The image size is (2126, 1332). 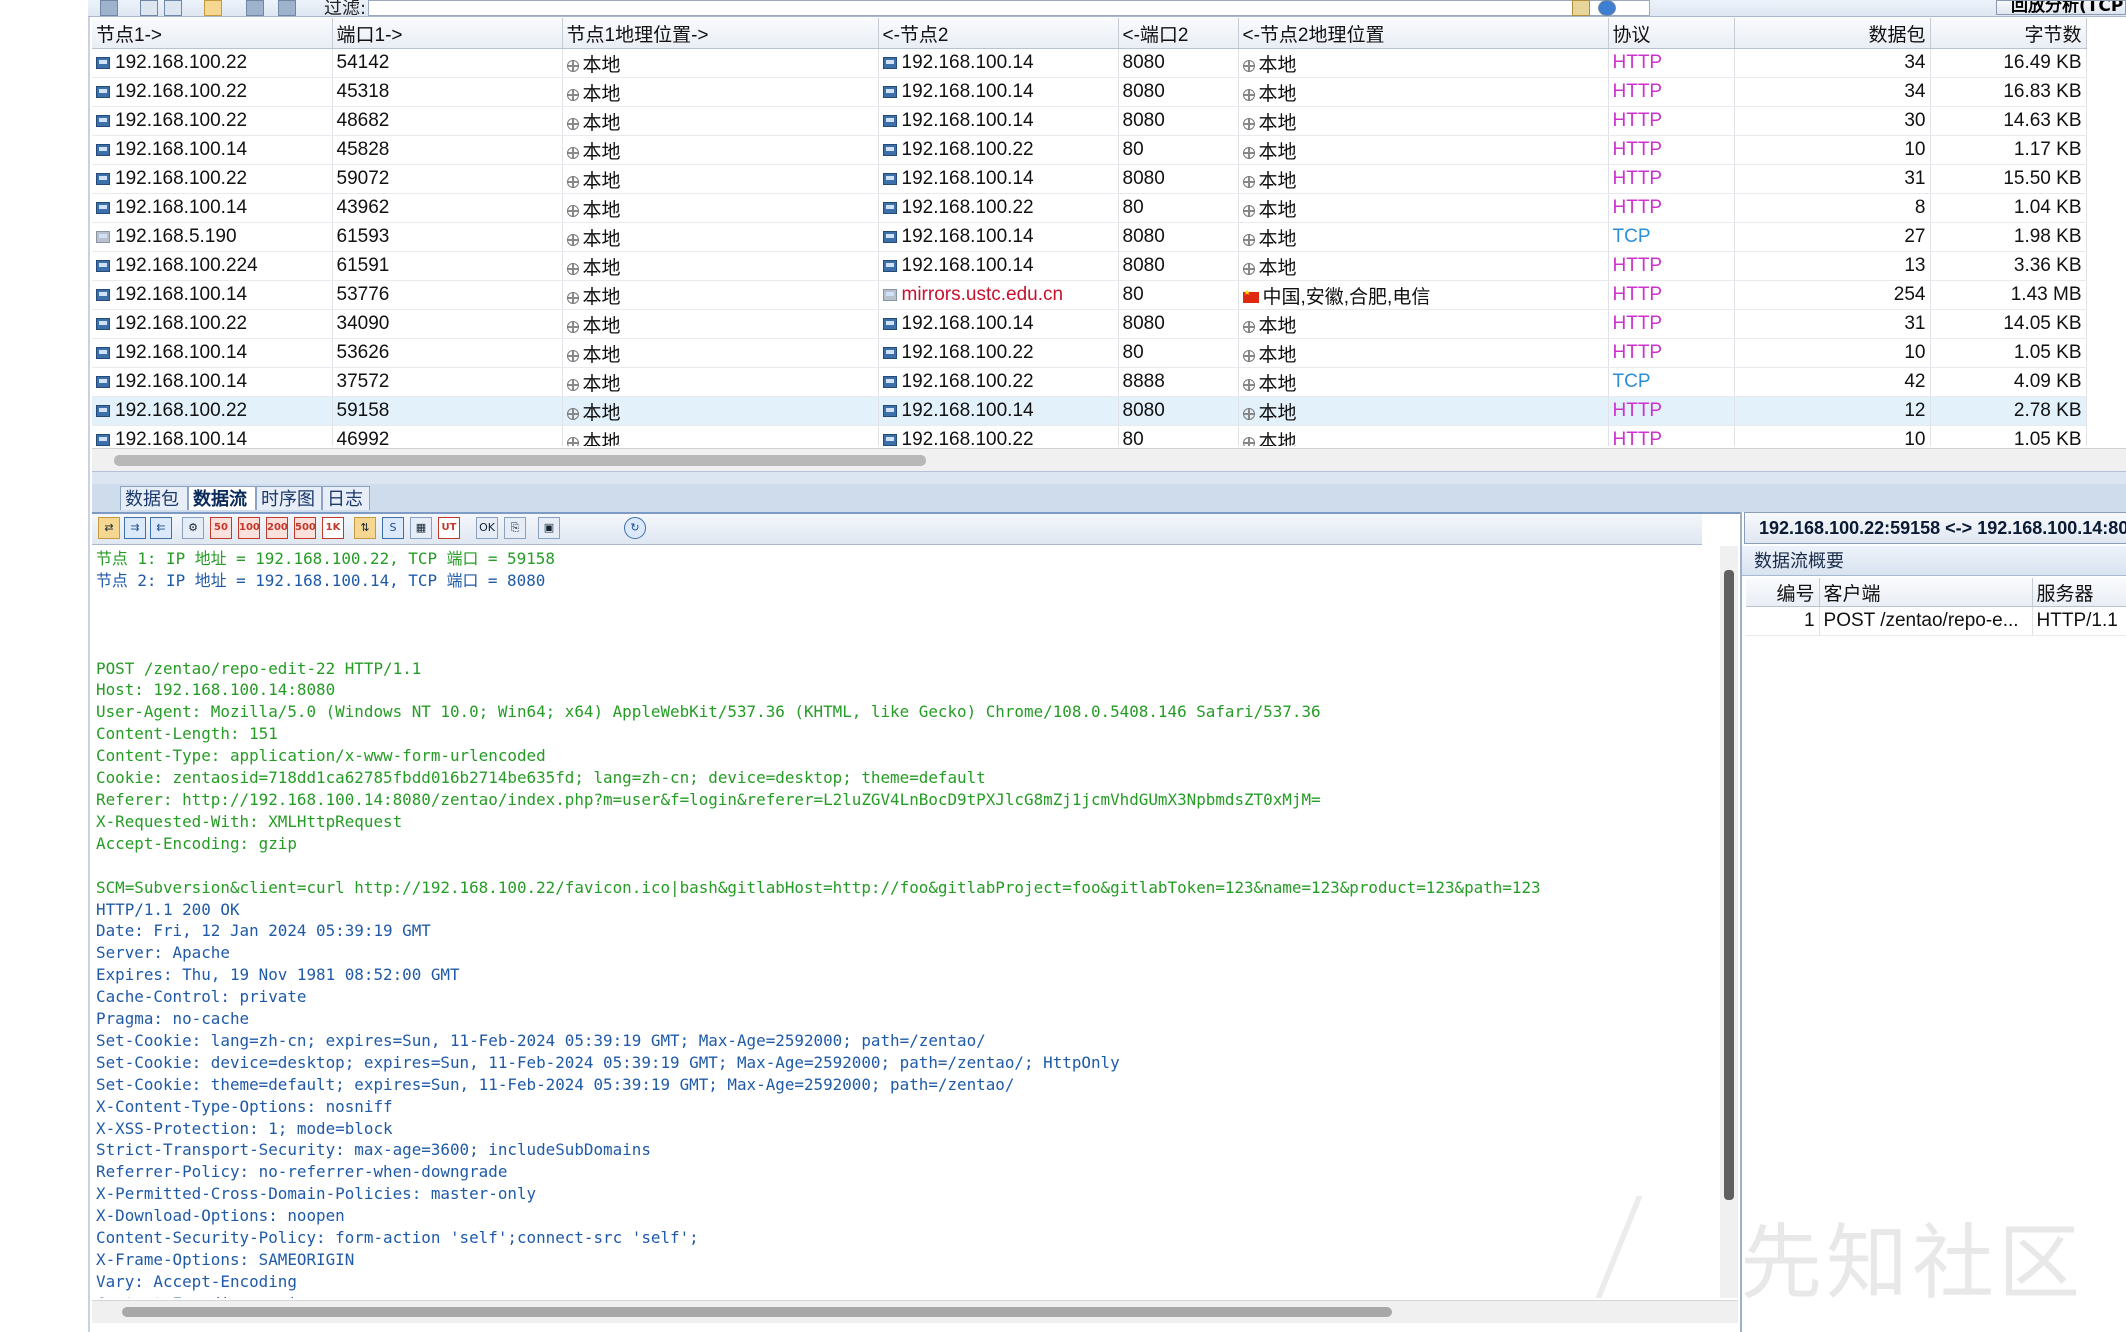 I want to click on limit-50-icon: 50, so click(x=221, y=528).